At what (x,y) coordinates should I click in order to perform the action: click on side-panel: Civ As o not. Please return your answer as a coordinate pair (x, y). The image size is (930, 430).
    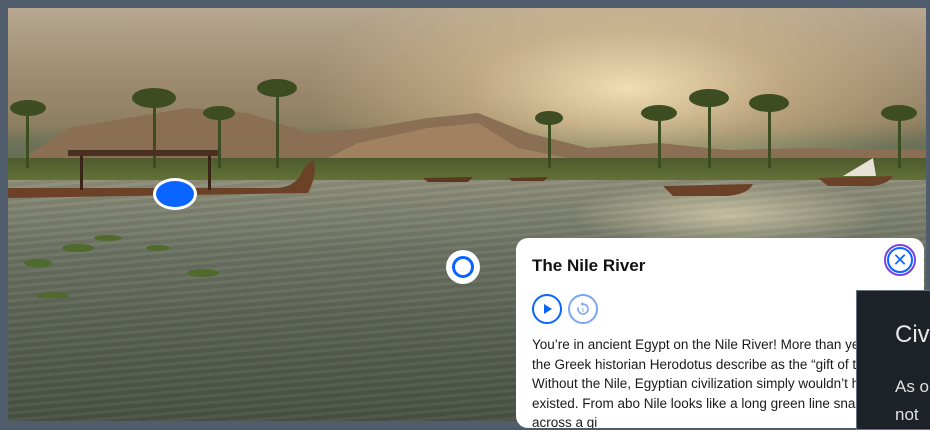
    Looking at the image, I should click on (893, 360).